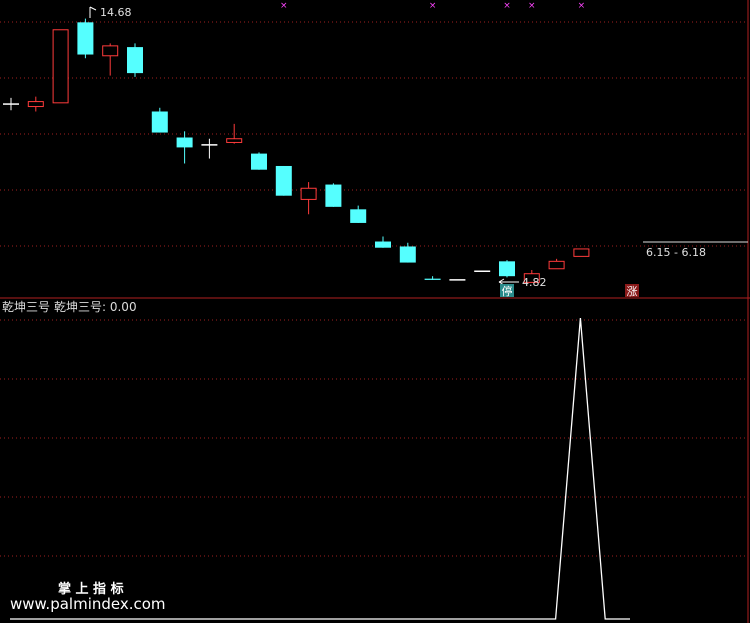 This screenshot has height=623, width=750. I want to click on indicator-legend: 乾坤三号: 0.00, so click(95, 306).